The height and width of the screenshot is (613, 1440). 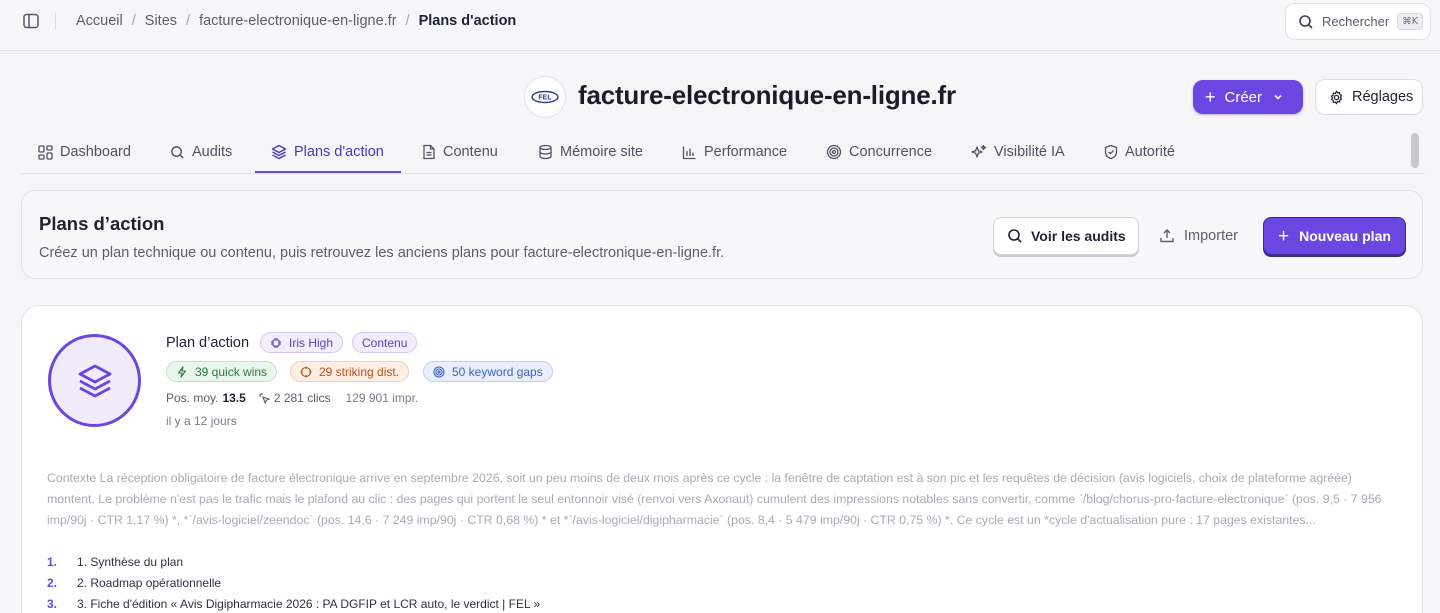 I want to click on striking-distance-label: 29 striking dist., so click(x=359, y=371).